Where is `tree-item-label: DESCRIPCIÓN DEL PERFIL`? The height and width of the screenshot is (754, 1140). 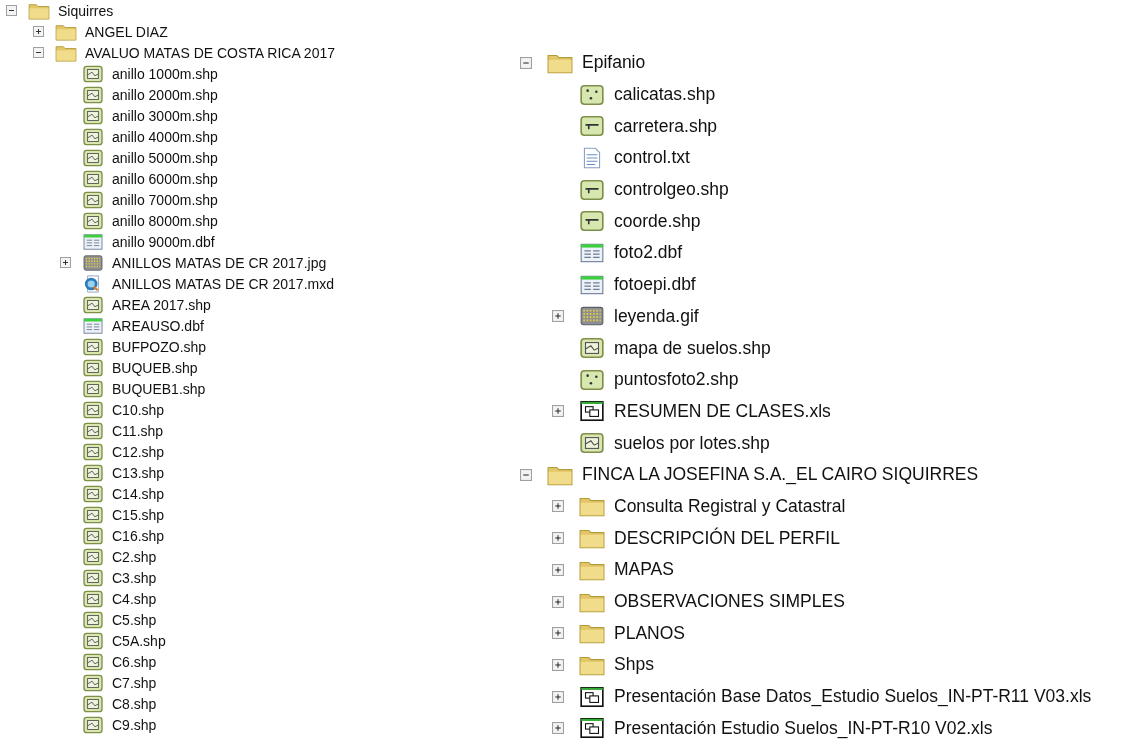
tree-item-label: DESCRIPCIÓN DEL PERFIL is located at coordinates (727, 538).